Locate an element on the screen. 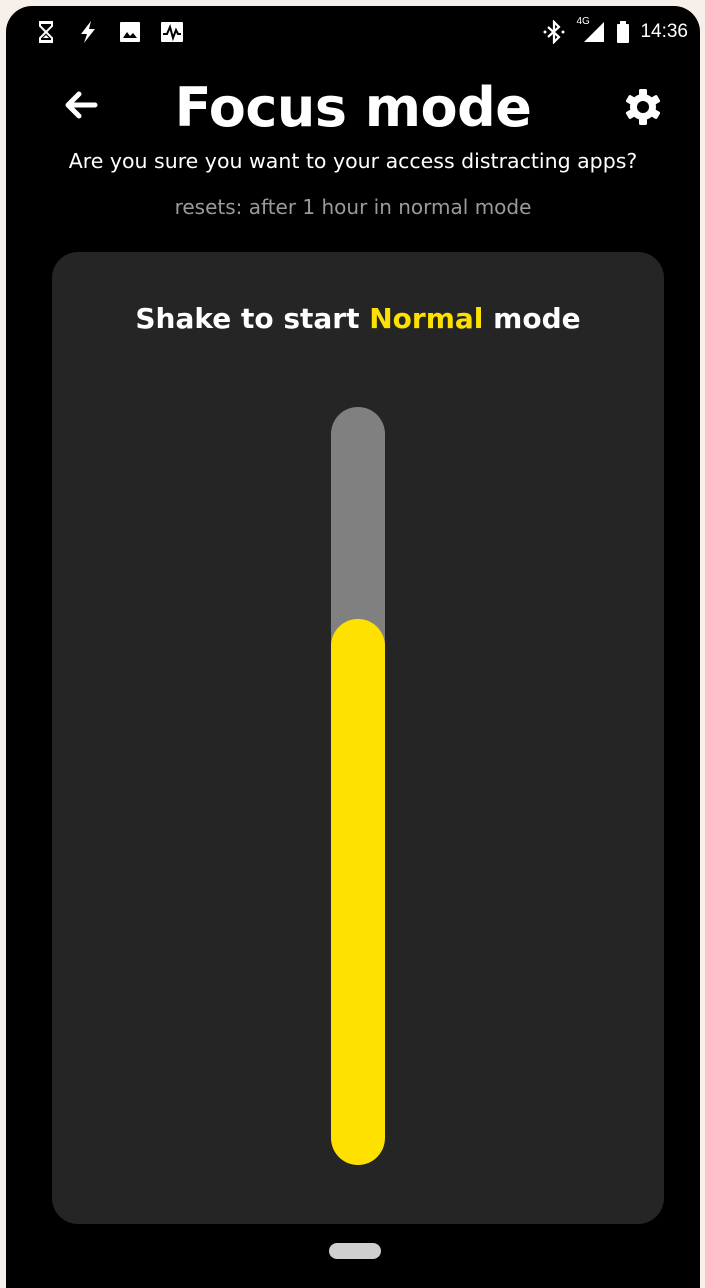 This screenshot has width=705, height=1288. heading-accent: Normal is located at coordinates (426, 318).